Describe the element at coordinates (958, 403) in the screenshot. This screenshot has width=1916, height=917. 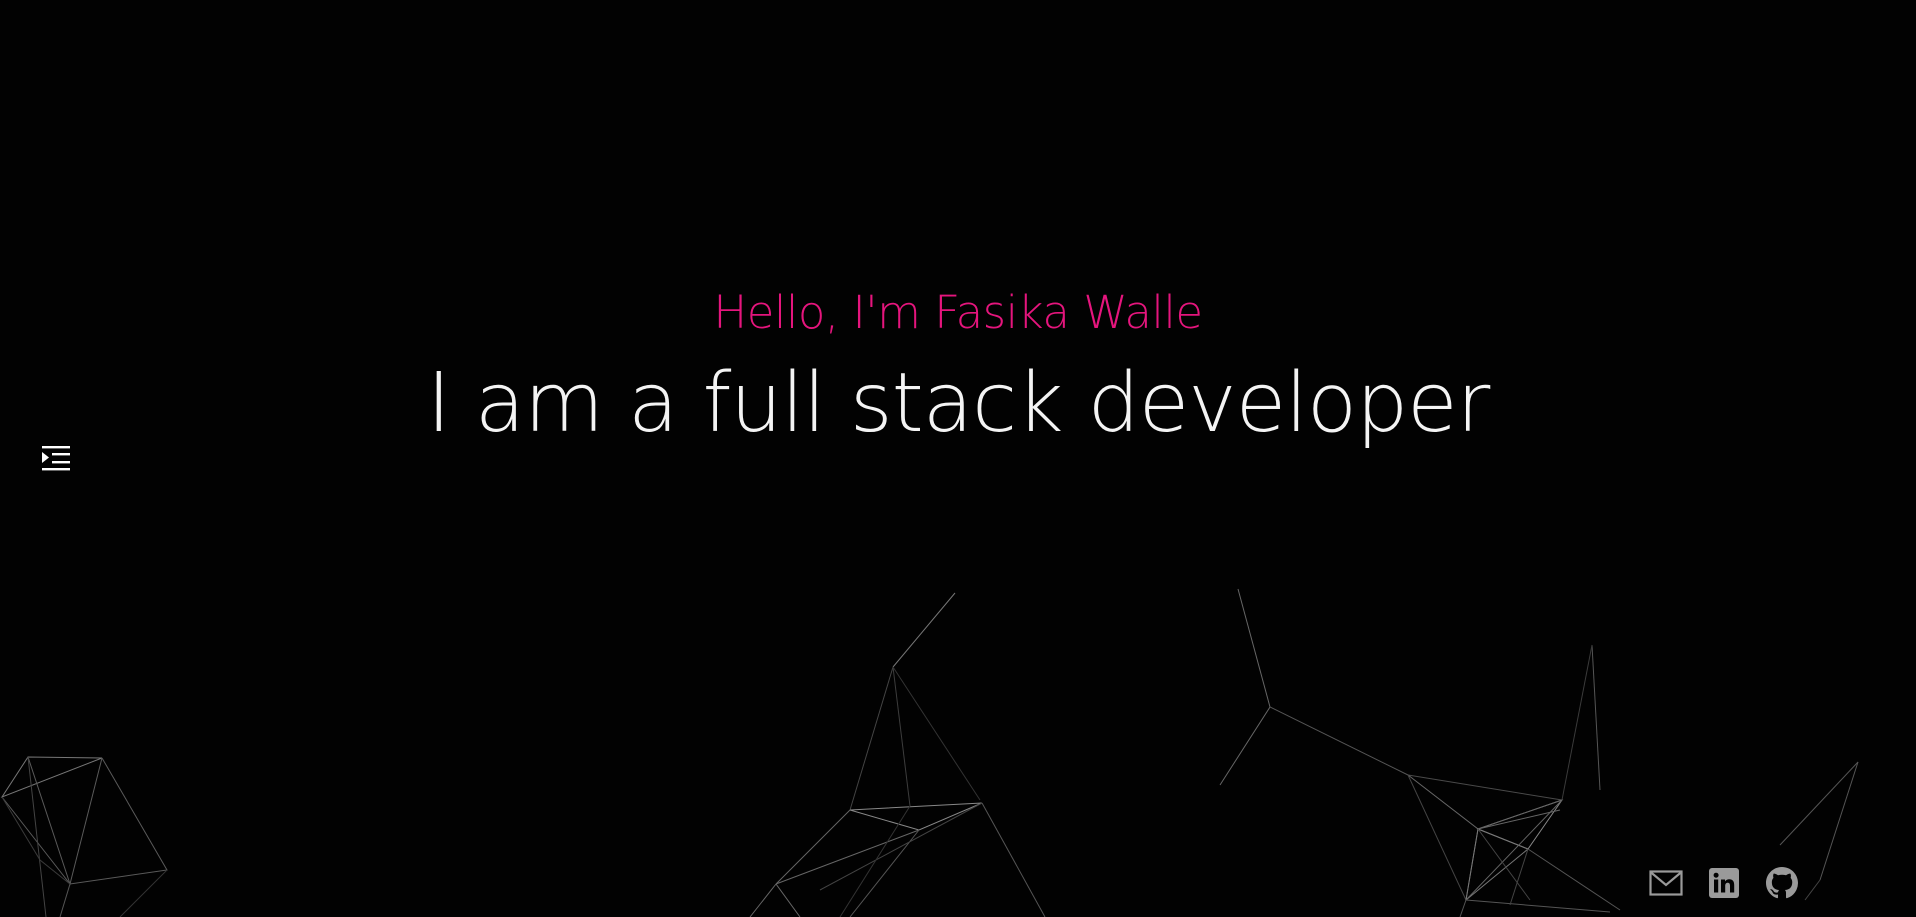
I see `tagline-heading: I am a full stack developer` at that location.